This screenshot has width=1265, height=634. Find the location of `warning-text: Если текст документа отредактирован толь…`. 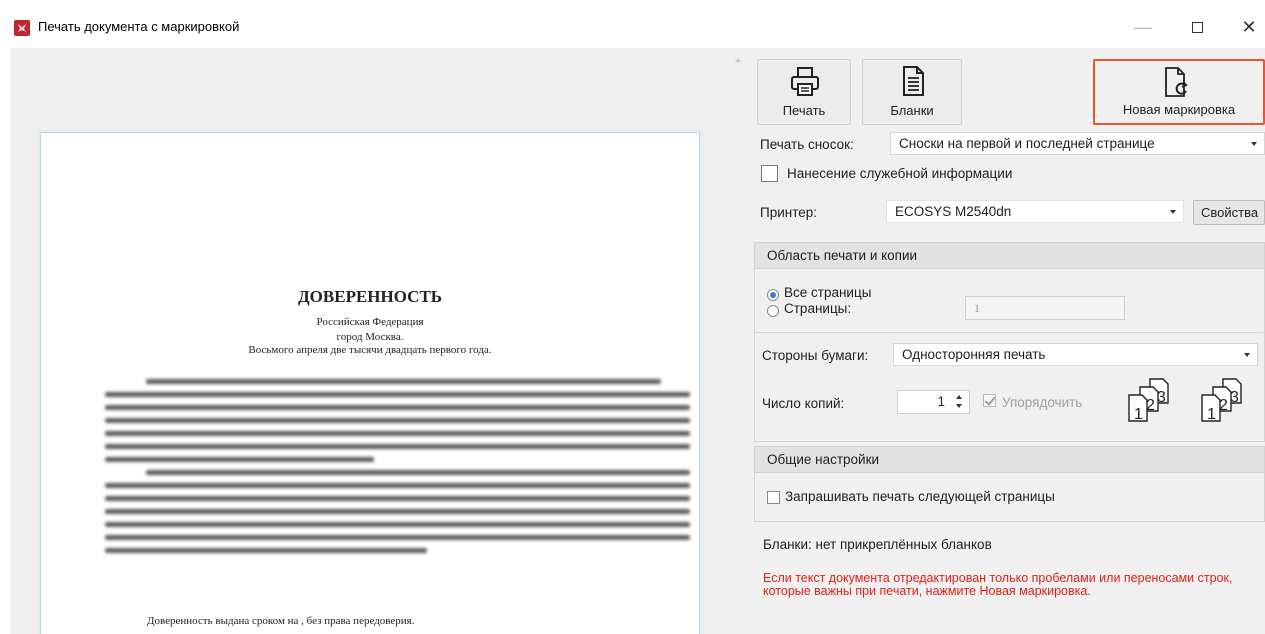

warning-text: Если текст документа отредактирован толь… is located at coordinates (998, 584).